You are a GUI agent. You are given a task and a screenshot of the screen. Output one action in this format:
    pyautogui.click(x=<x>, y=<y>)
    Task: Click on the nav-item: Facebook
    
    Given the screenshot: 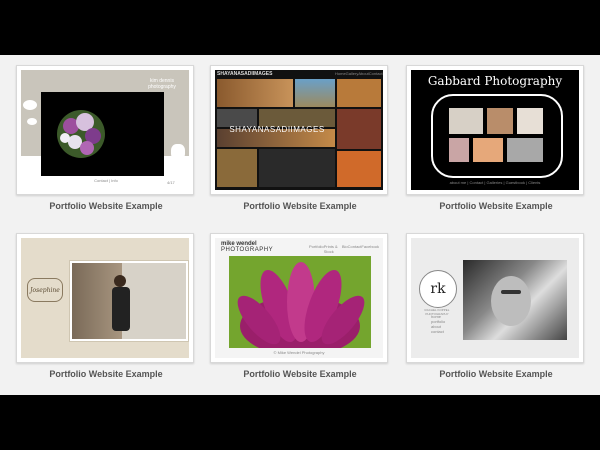 What is the action you would take?
    pyautogui.click(x=370, y=249)
    